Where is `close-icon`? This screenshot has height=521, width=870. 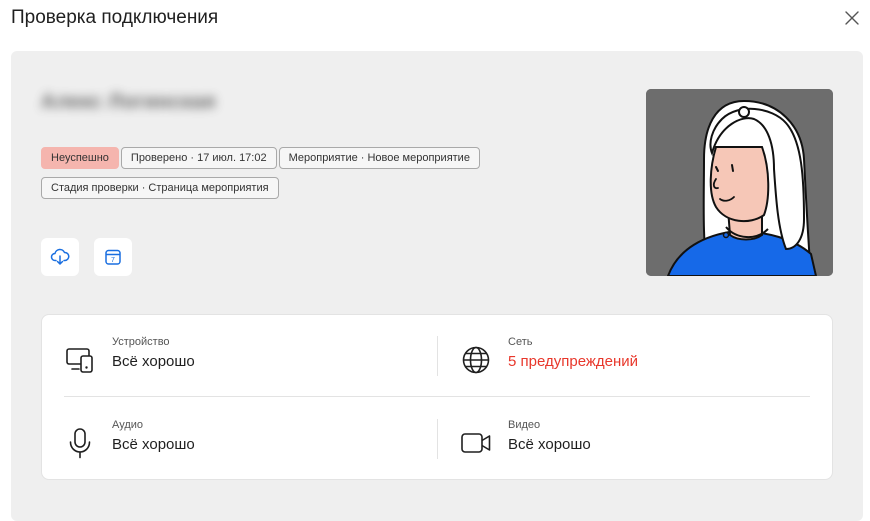 close-icon is located at coordinates (852, 18).